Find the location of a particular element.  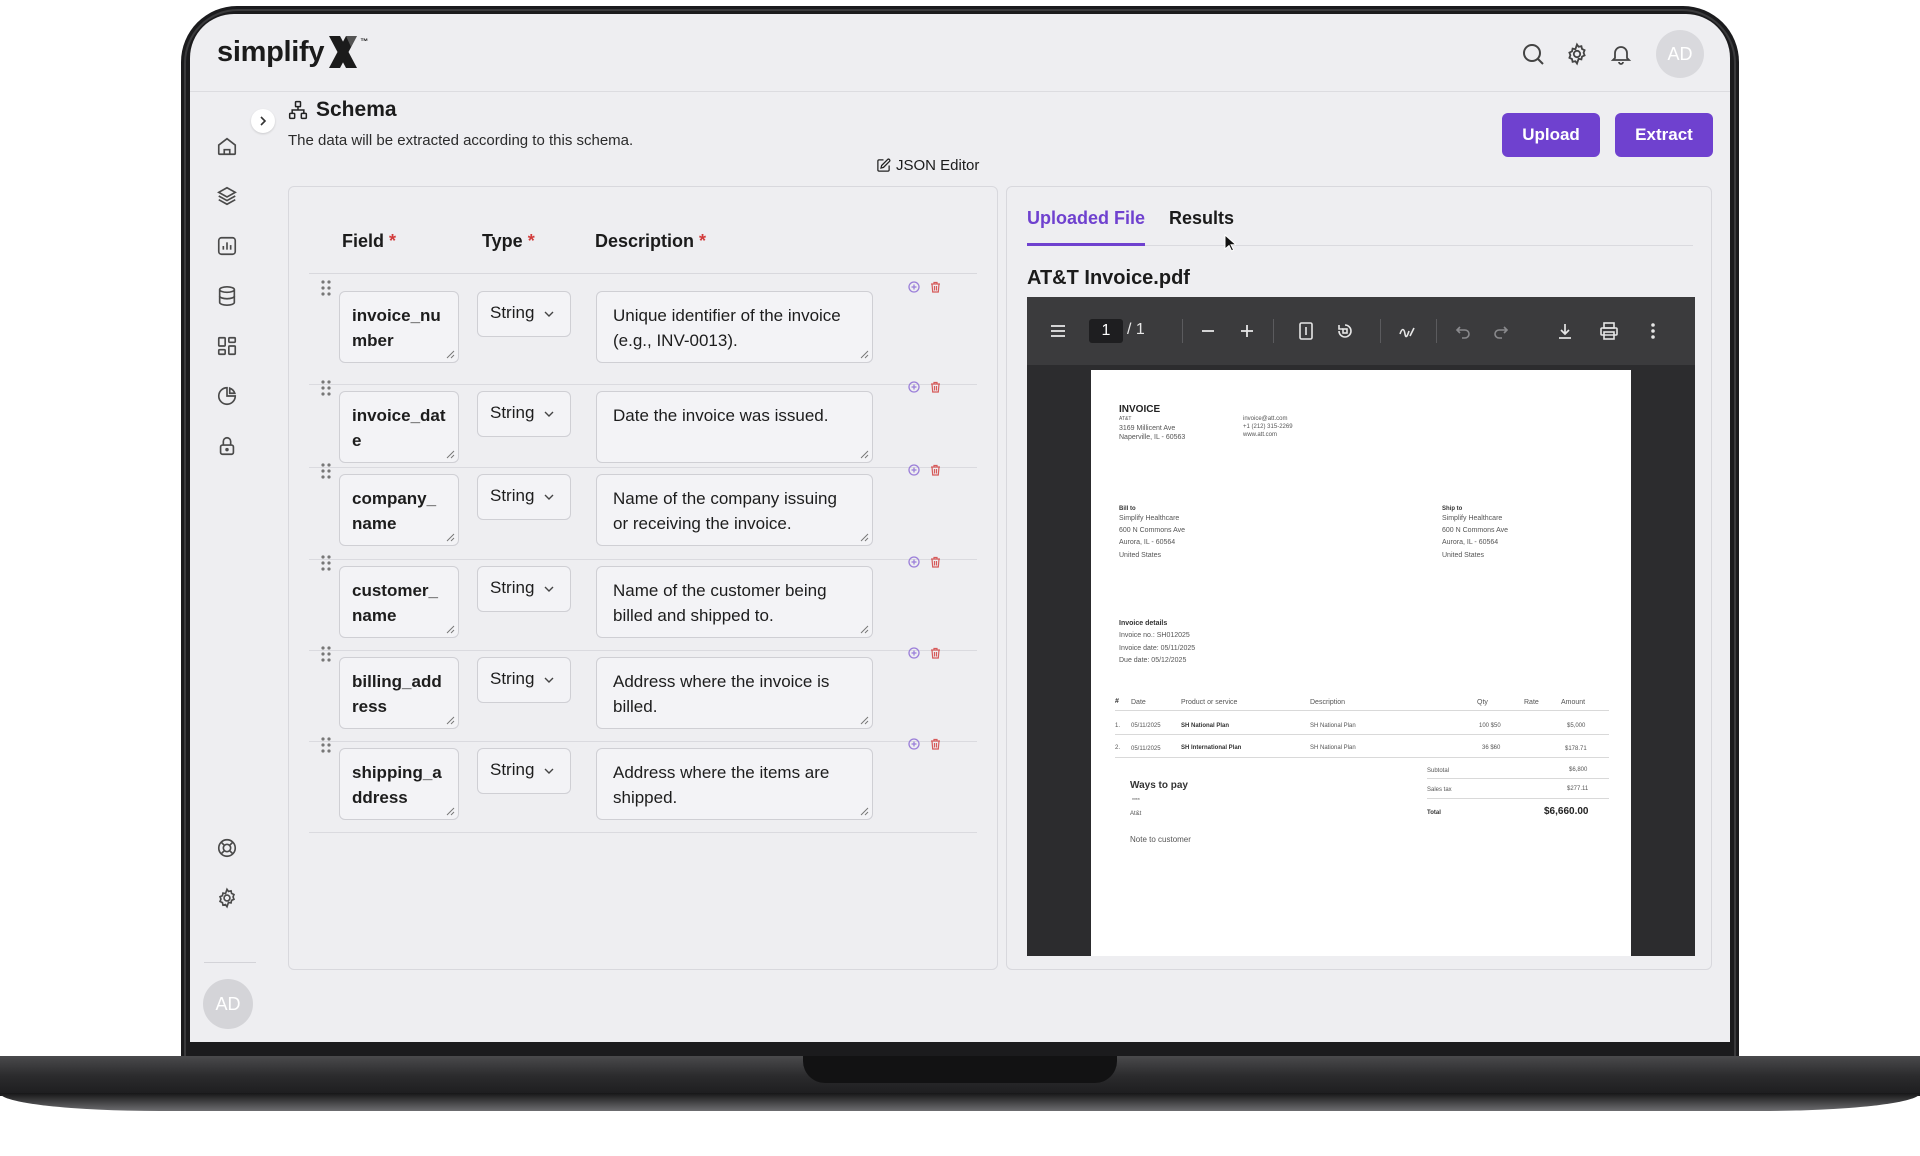

upload-button: Upload is located at coordinates (1551, 135).